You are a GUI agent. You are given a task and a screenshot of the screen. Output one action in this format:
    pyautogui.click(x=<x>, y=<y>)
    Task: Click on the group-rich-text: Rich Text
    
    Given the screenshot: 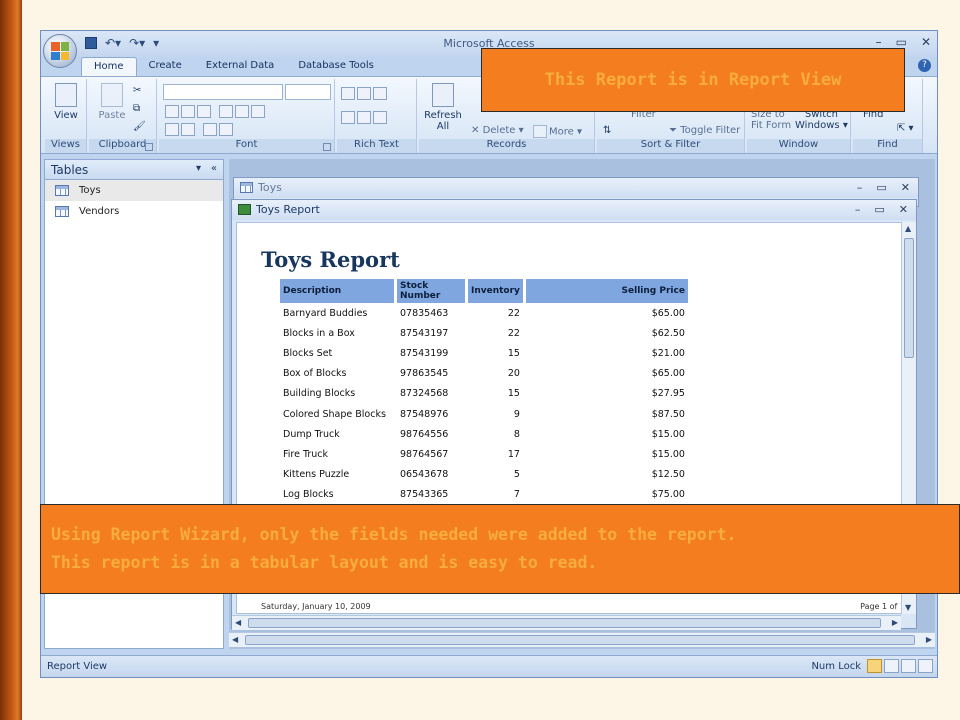 What is the action you would take?
    pyautogui.click(x=377, y=116)
    